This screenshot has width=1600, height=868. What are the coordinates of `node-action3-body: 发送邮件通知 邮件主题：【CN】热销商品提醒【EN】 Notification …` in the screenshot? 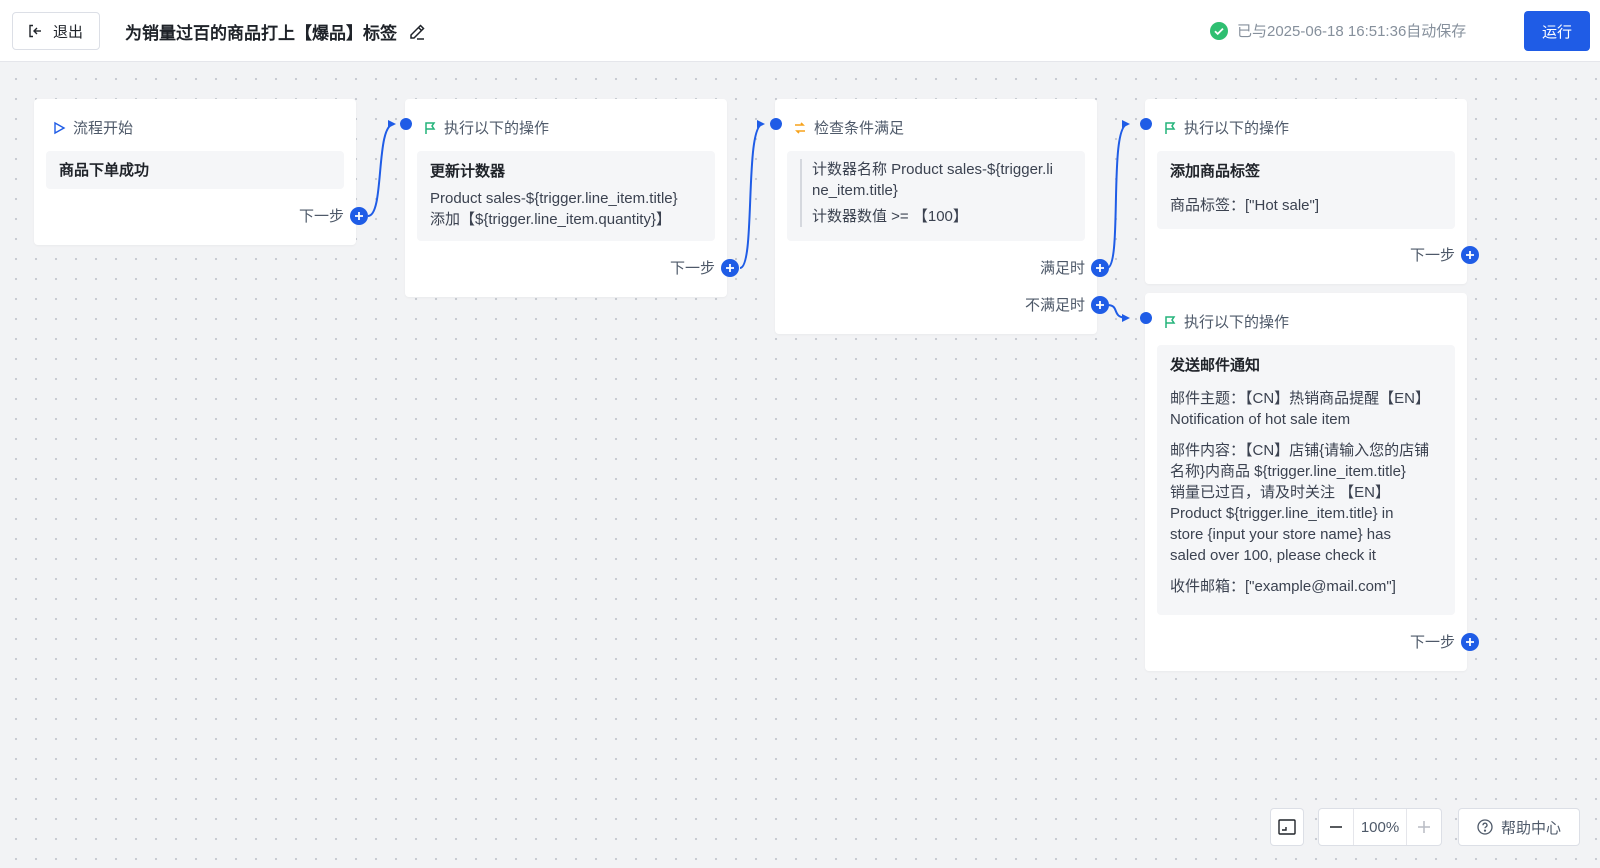 It's located at (1306, 480).